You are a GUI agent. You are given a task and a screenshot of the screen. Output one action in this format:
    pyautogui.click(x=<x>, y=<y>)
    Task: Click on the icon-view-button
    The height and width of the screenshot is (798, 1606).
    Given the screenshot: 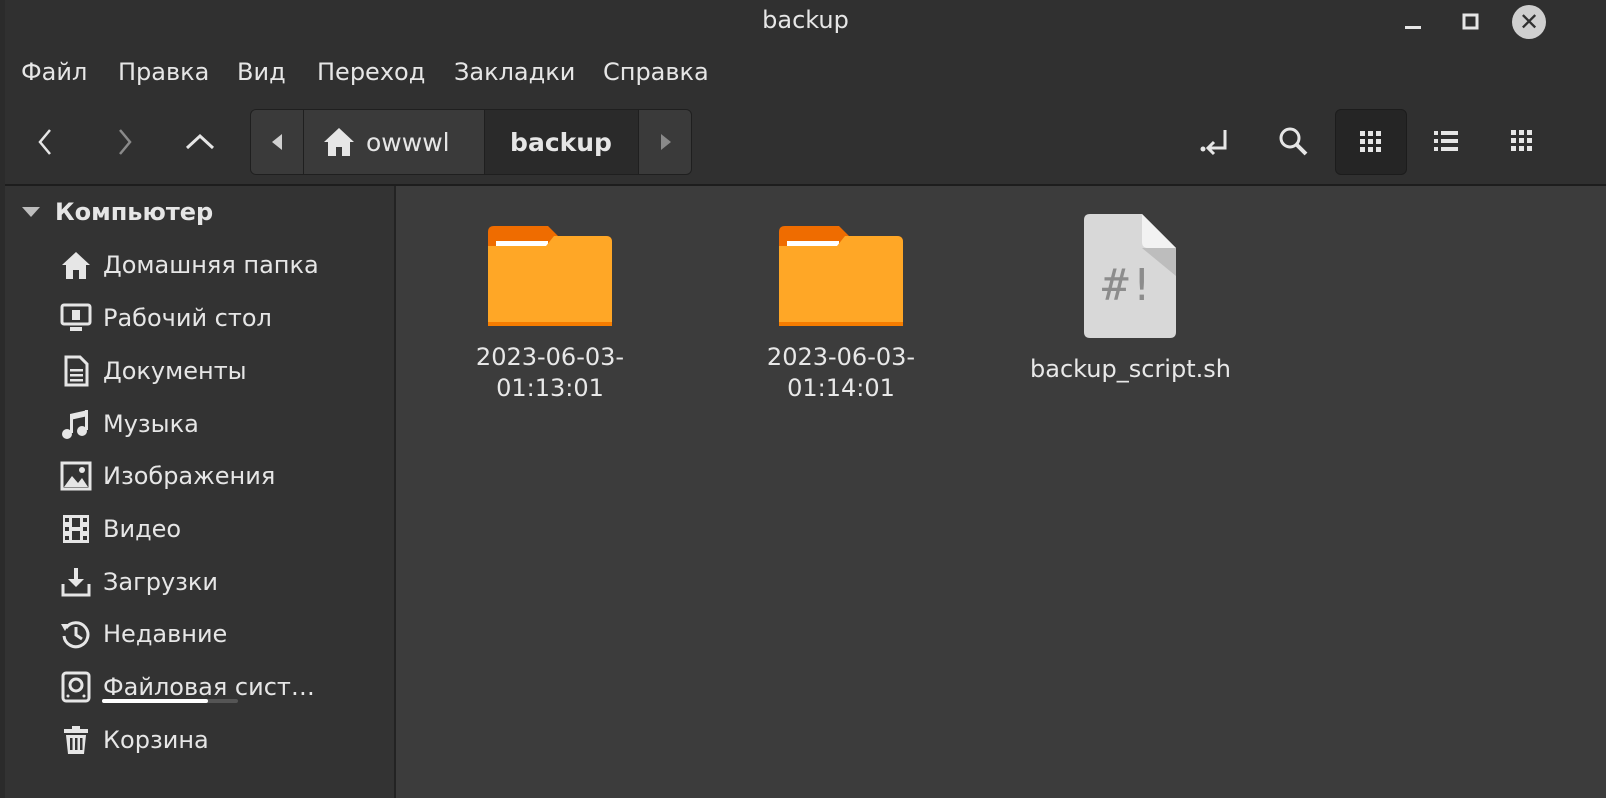 What is the action you would take?
    pyautogui.click(x=1371, y=142)
    